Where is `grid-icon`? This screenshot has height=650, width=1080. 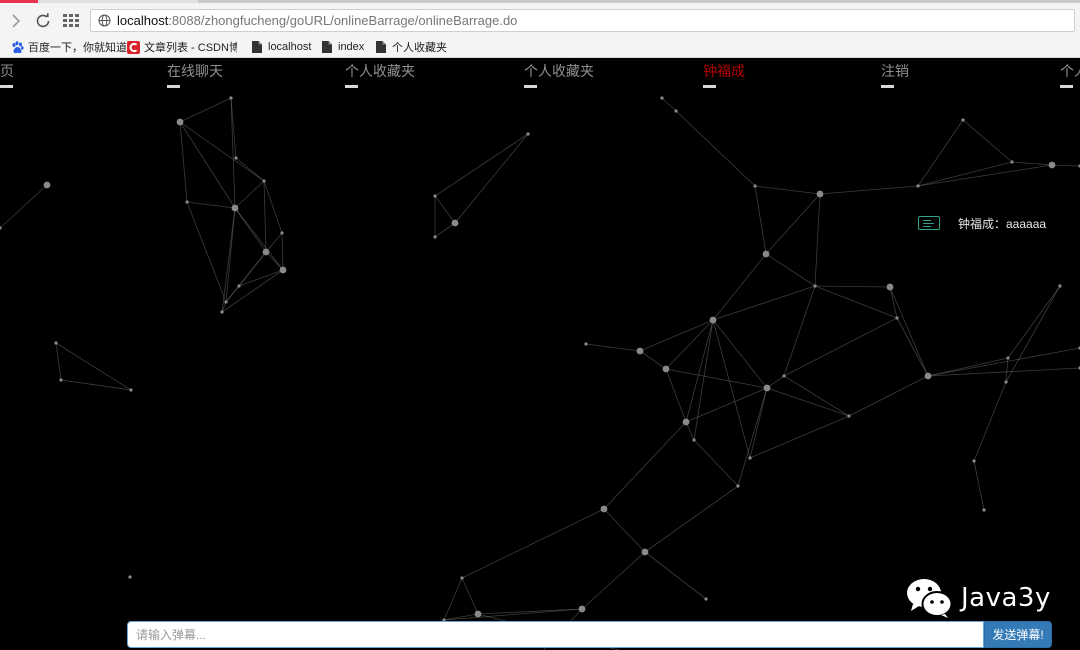 grid-icon is located at coordinates (71, 20).